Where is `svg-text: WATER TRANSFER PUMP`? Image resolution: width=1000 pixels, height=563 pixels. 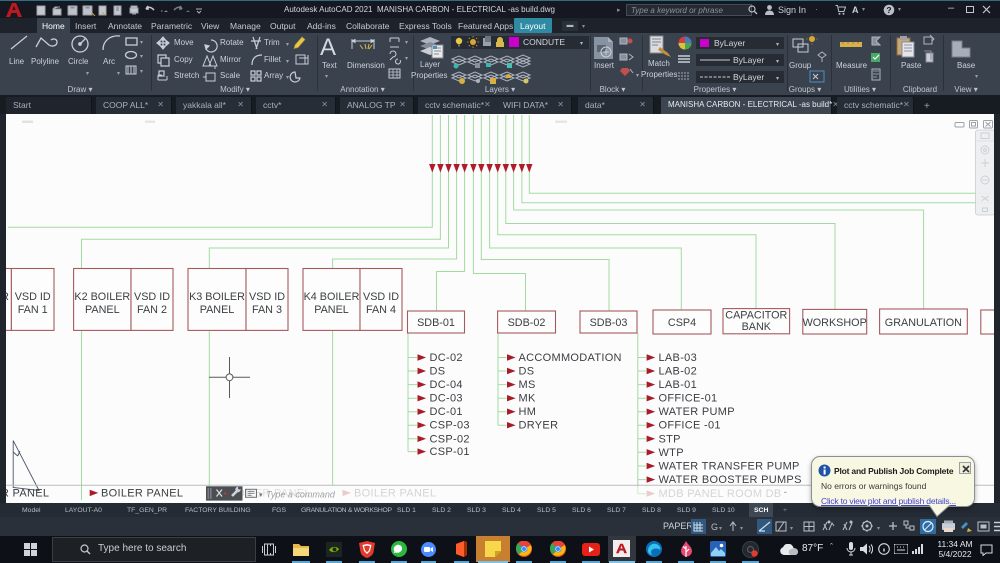 svg-text: WATER TRANSFER PUMP is located at coordinates (729, 467).